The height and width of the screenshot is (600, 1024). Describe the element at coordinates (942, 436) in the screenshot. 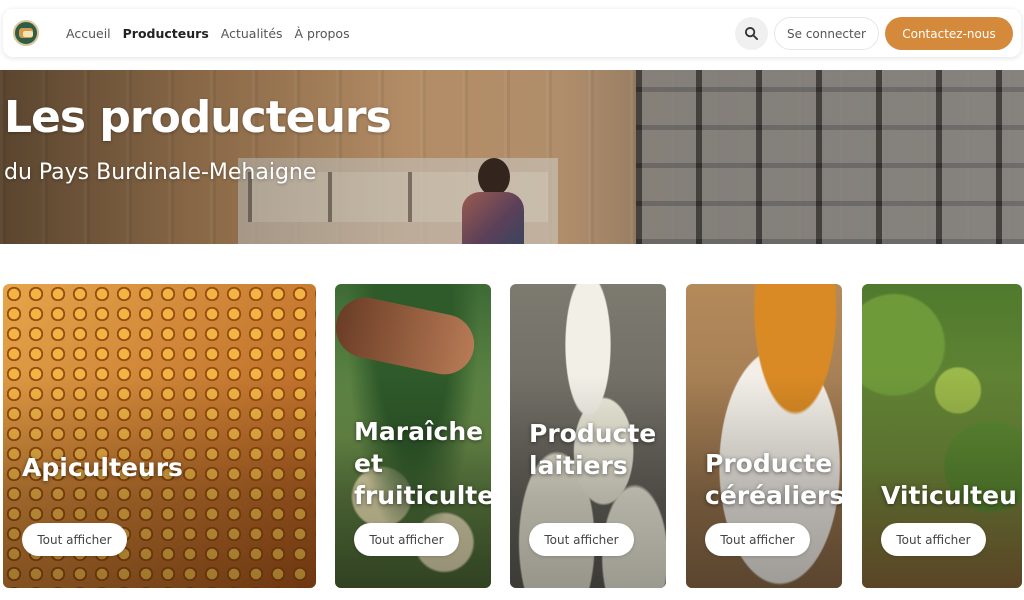

I see `category-card-viticulteurs: Viticulteu Tout afficher` at that location.